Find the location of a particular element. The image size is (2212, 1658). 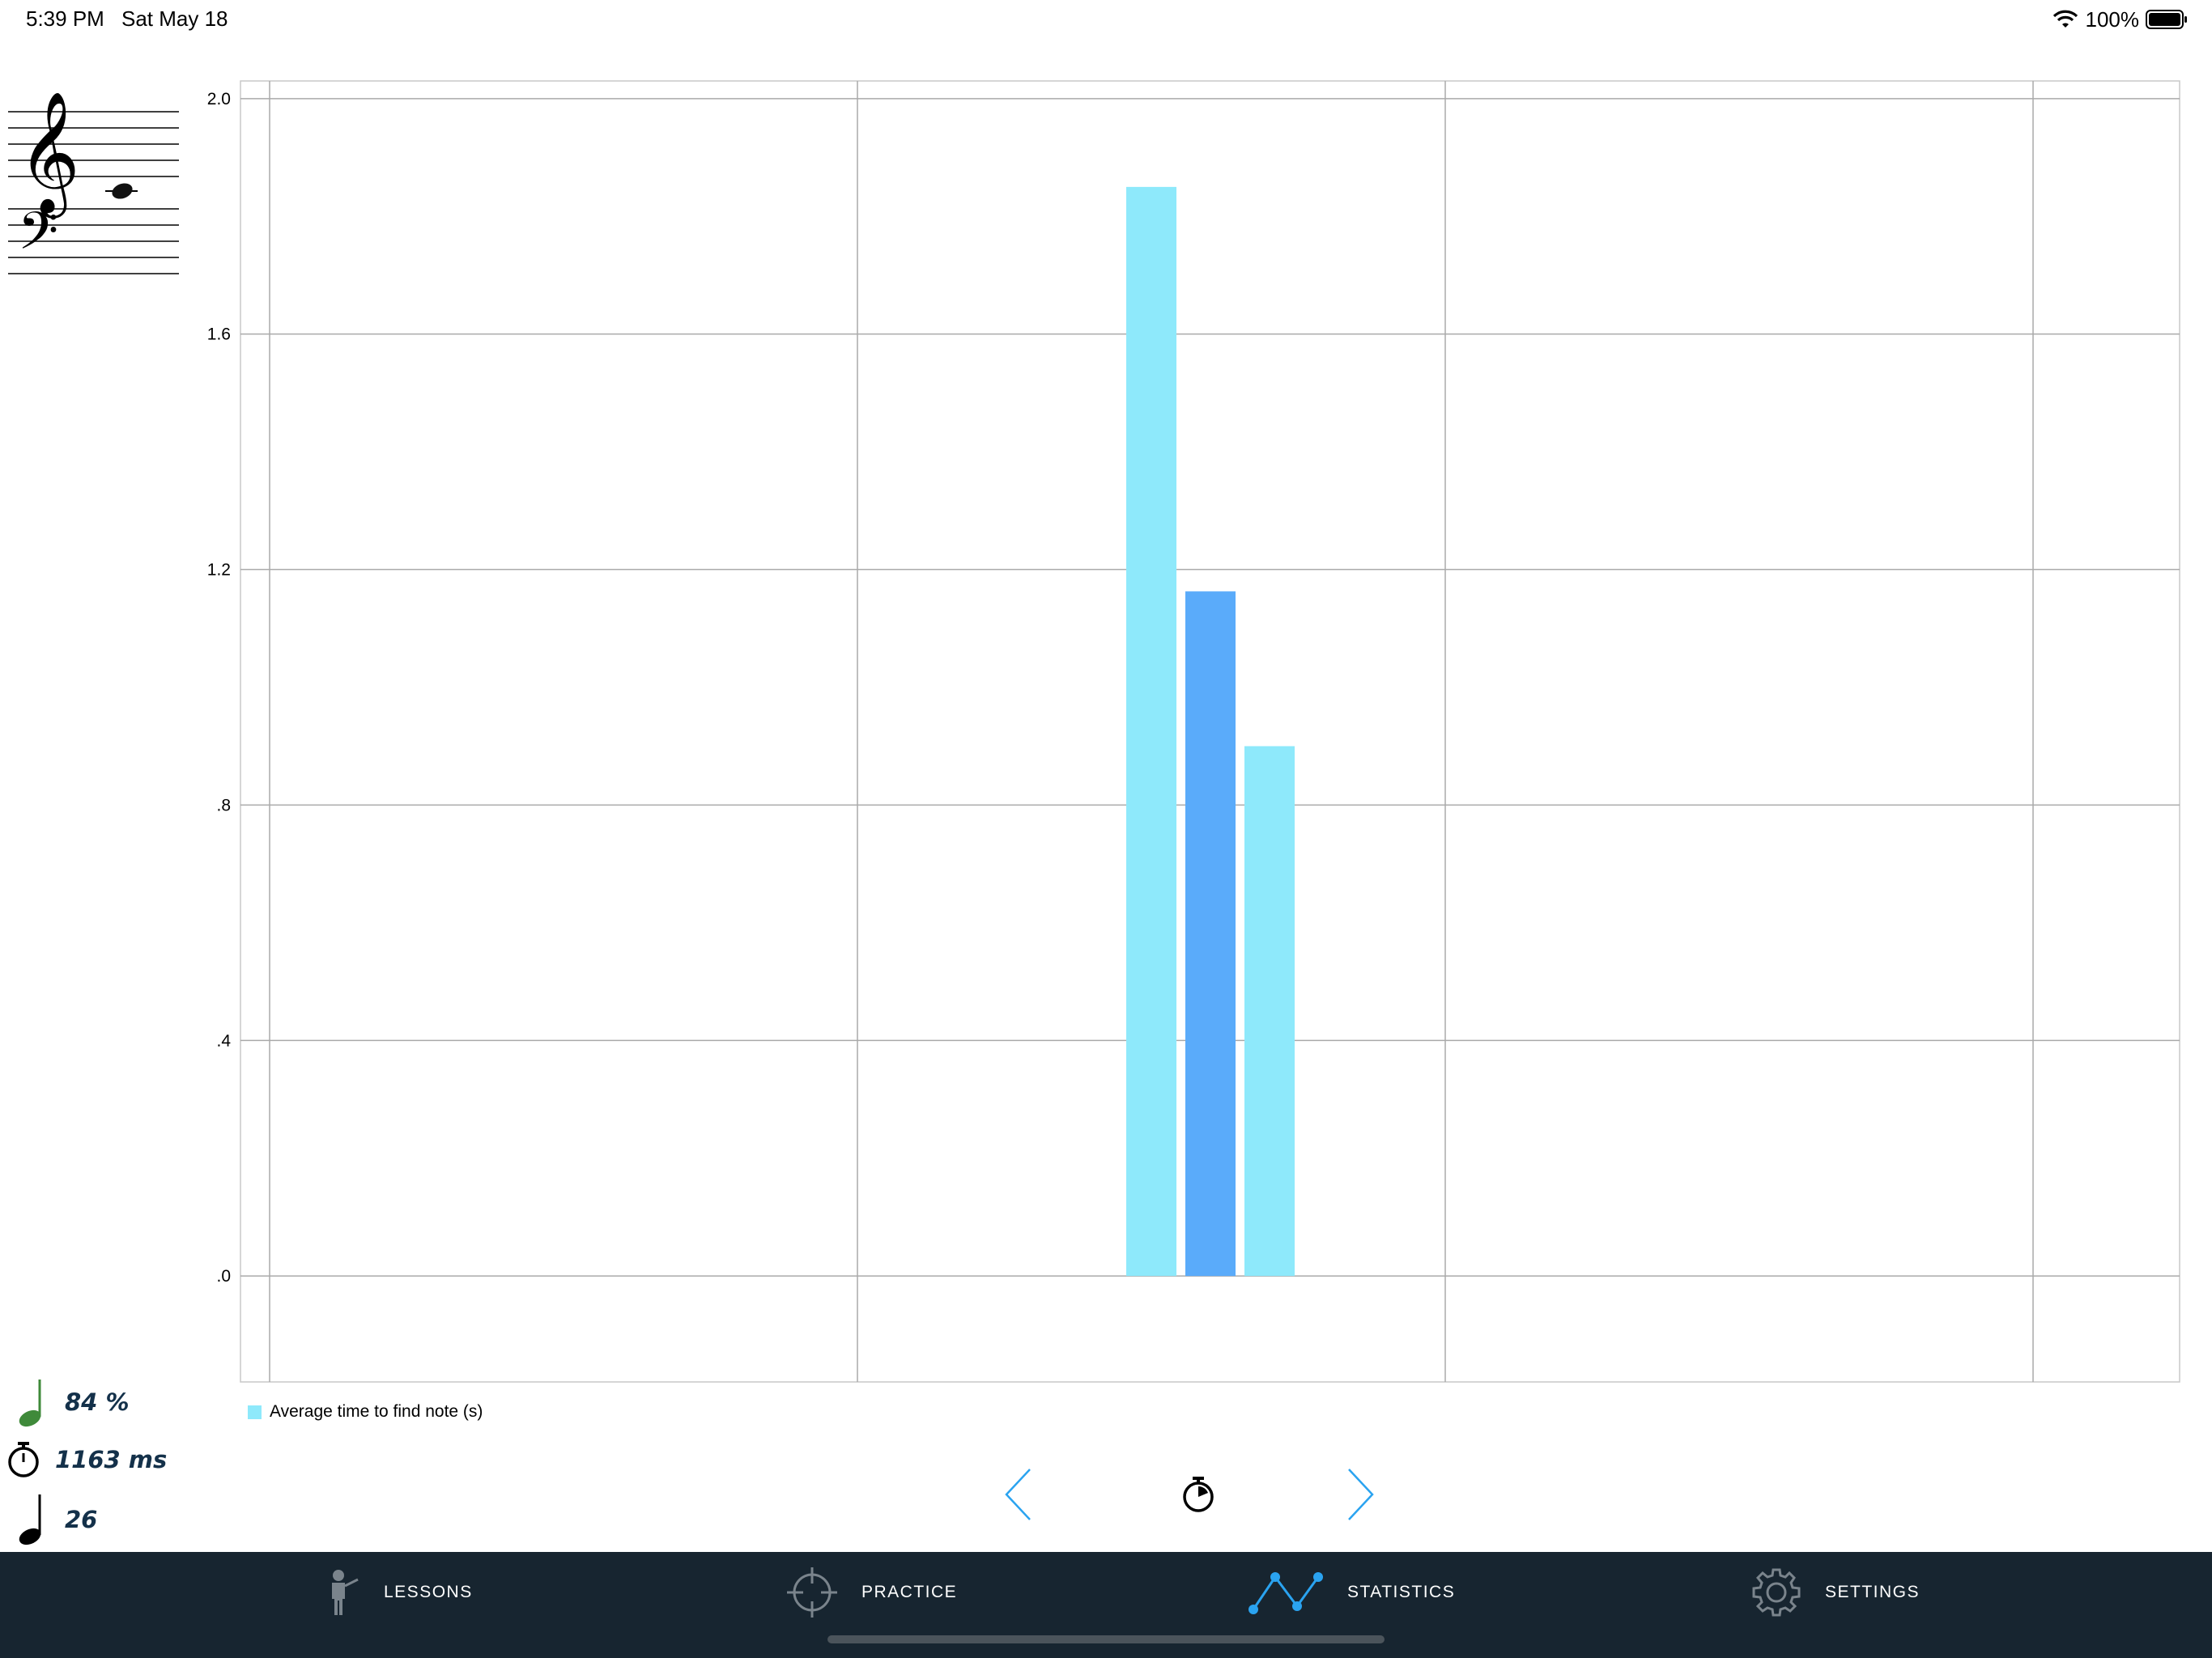

stat-accuracy: 84 % is located at coordinates (65, 1402).